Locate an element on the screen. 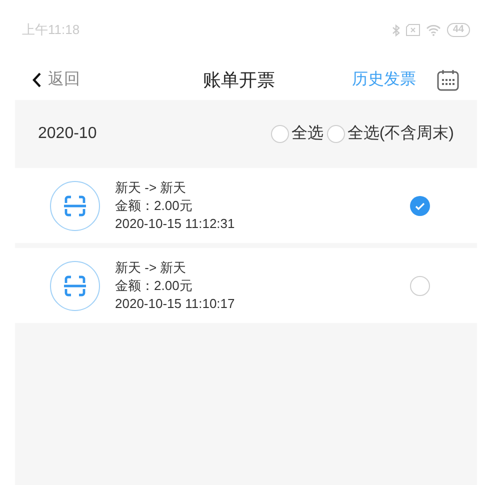 This screenshot has width=492, height=485. sim-icon is located at coordinates (413, 30).